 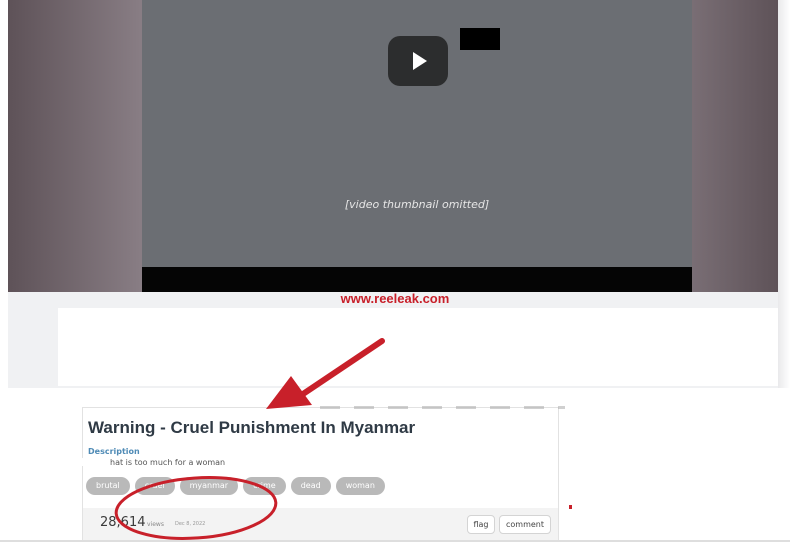 I want to click on play-button, so click(x=418, y=61).